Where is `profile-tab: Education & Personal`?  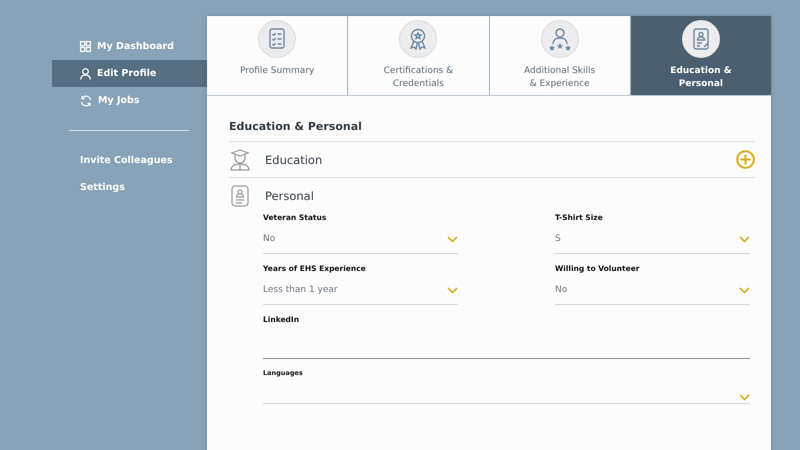 profile-tab: Education & Personal is located at coordinates (700, 55).